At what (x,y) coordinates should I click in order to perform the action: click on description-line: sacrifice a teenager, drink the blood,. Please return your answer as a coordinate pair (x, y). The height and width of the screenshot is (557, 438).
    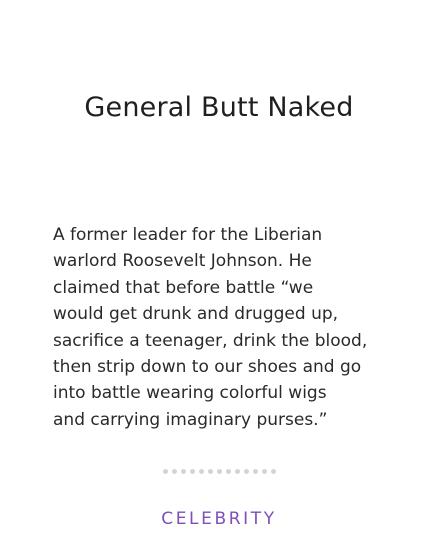
    Looking at the image, I should click on (210, 340).